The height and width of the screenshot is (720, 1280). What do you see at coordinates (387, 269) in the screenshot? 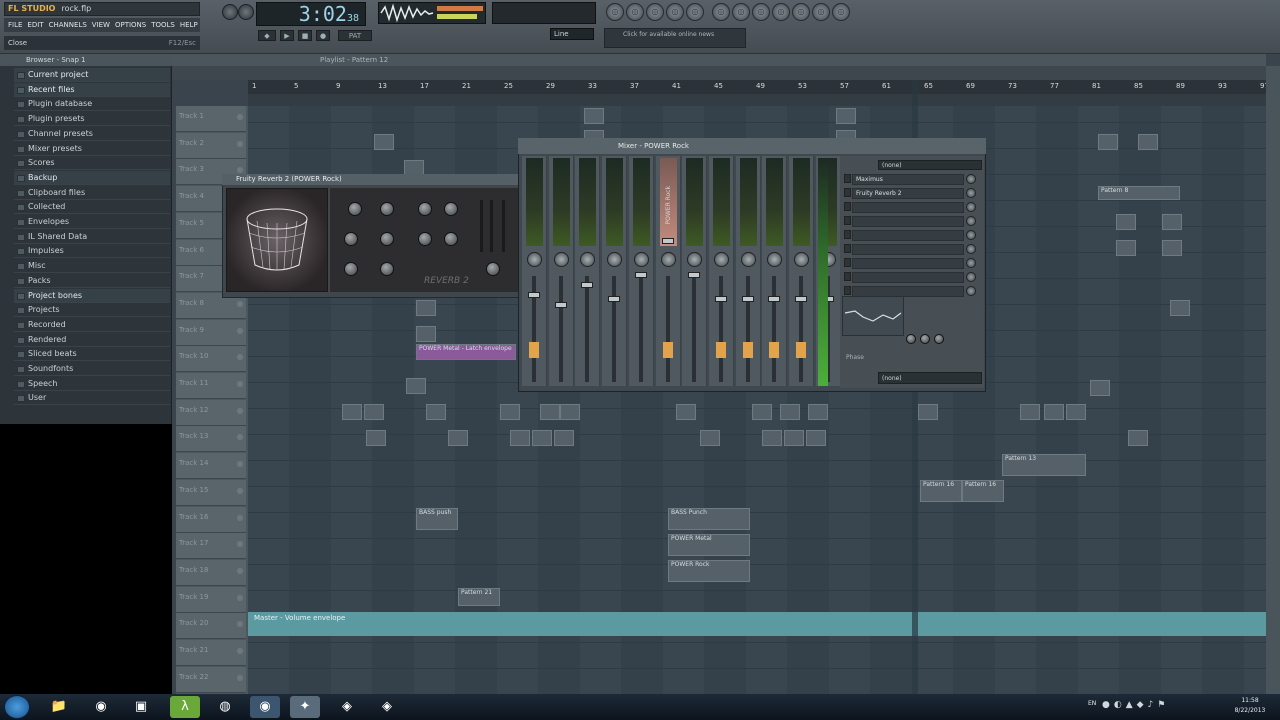
I see `stereo-sep-knob` at bounding box center [387, 269].